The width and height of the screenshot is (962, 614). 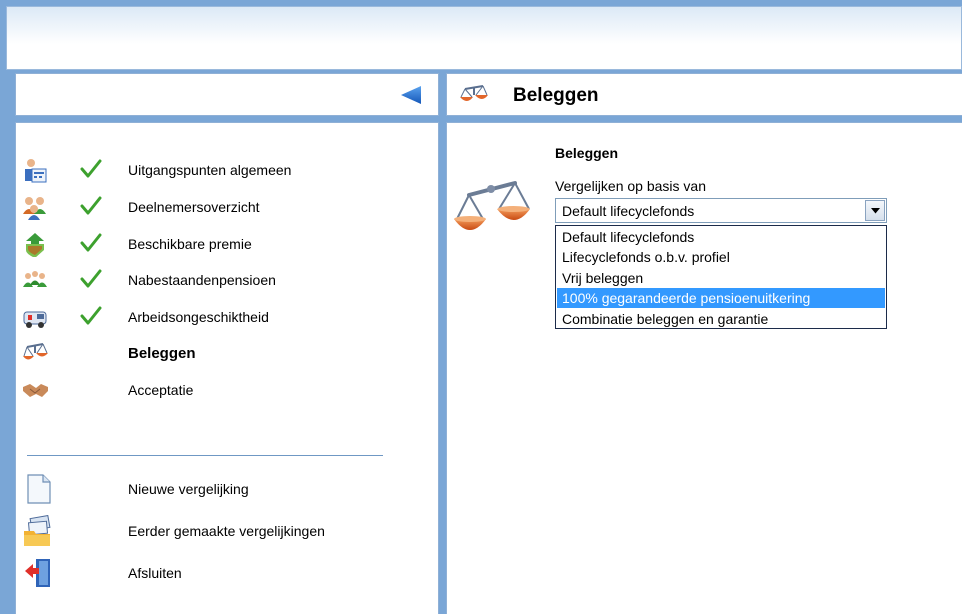 I want to click on dropdown-option: 100% gegarandeerde pensioenuitkering, so click(x=721, y=298).